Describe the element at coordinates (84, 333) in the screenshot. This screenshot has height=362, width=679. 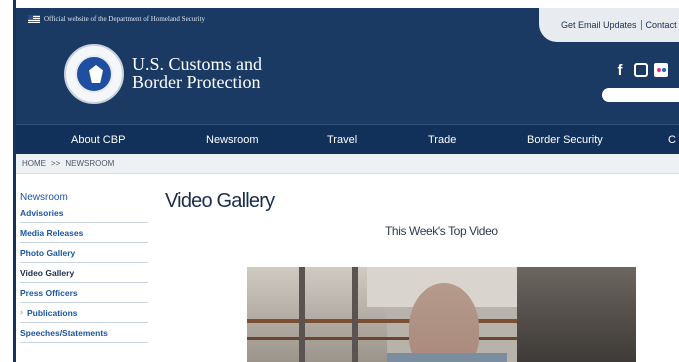
I see `sidebar-item-speeches-statements: Speeches/Statements` at that location.